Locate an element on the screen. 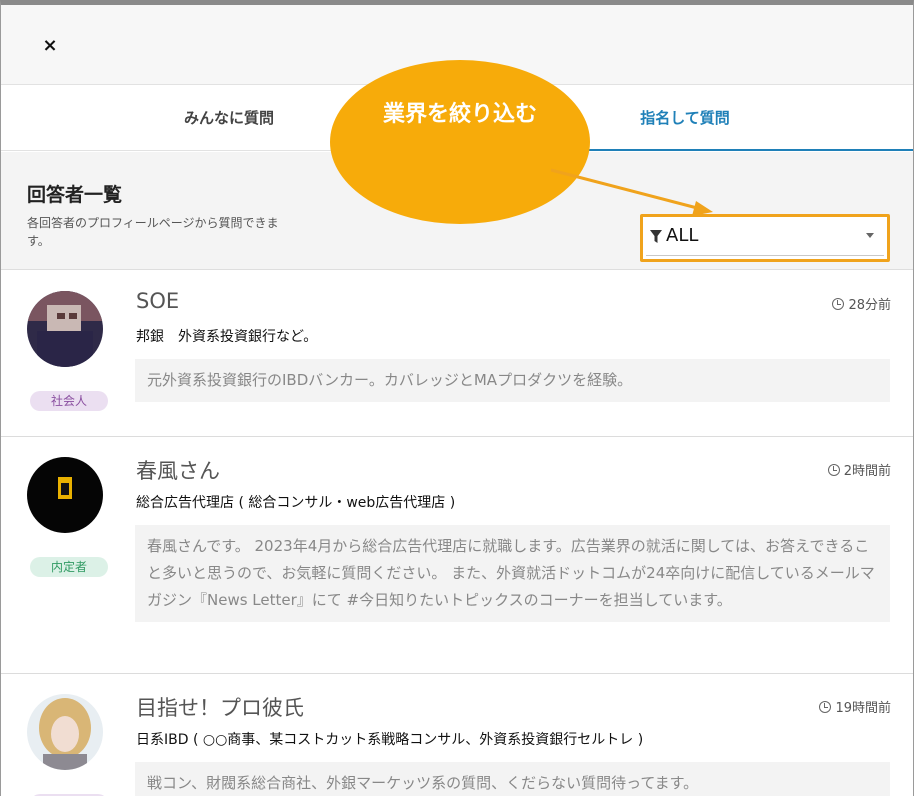  respondent-name: 目指せ！プロ彼氏 is located at coordinates (220, 707).